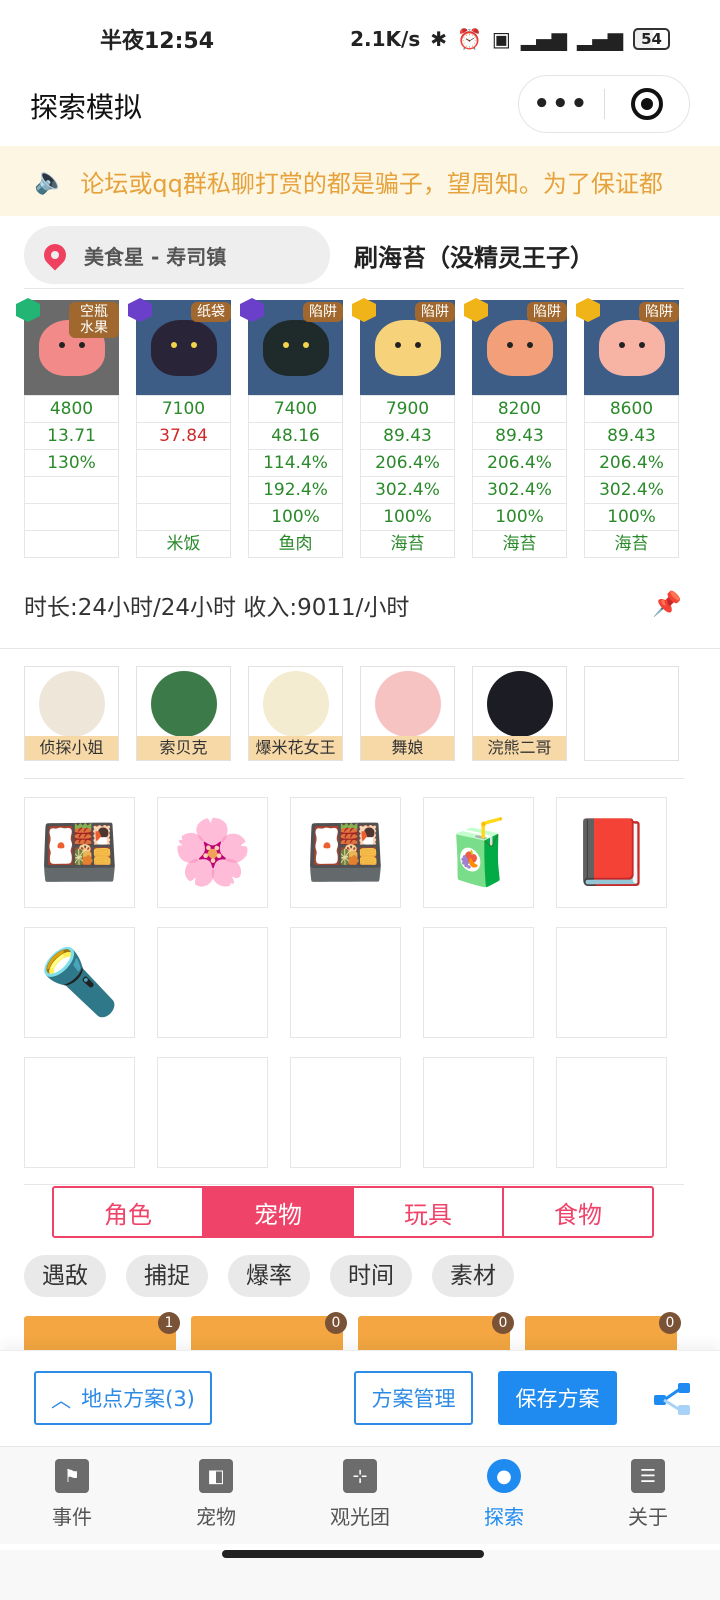 The width and height of the screenshot is (720, 1600). Describe the element at coordinates (478, 852) in the screenshot. I see `item-slot: 🧃` at that location.